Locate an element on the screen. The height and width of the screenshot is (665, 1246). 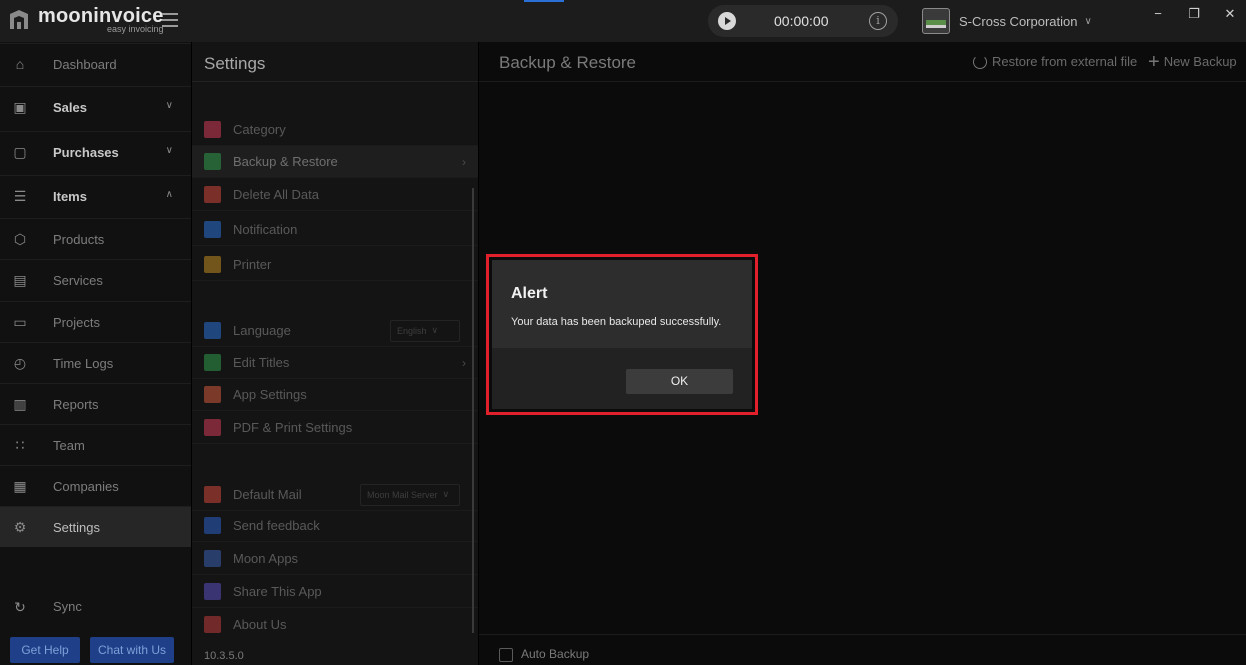
settings-title: Settings is located at coordinates (235, 63).